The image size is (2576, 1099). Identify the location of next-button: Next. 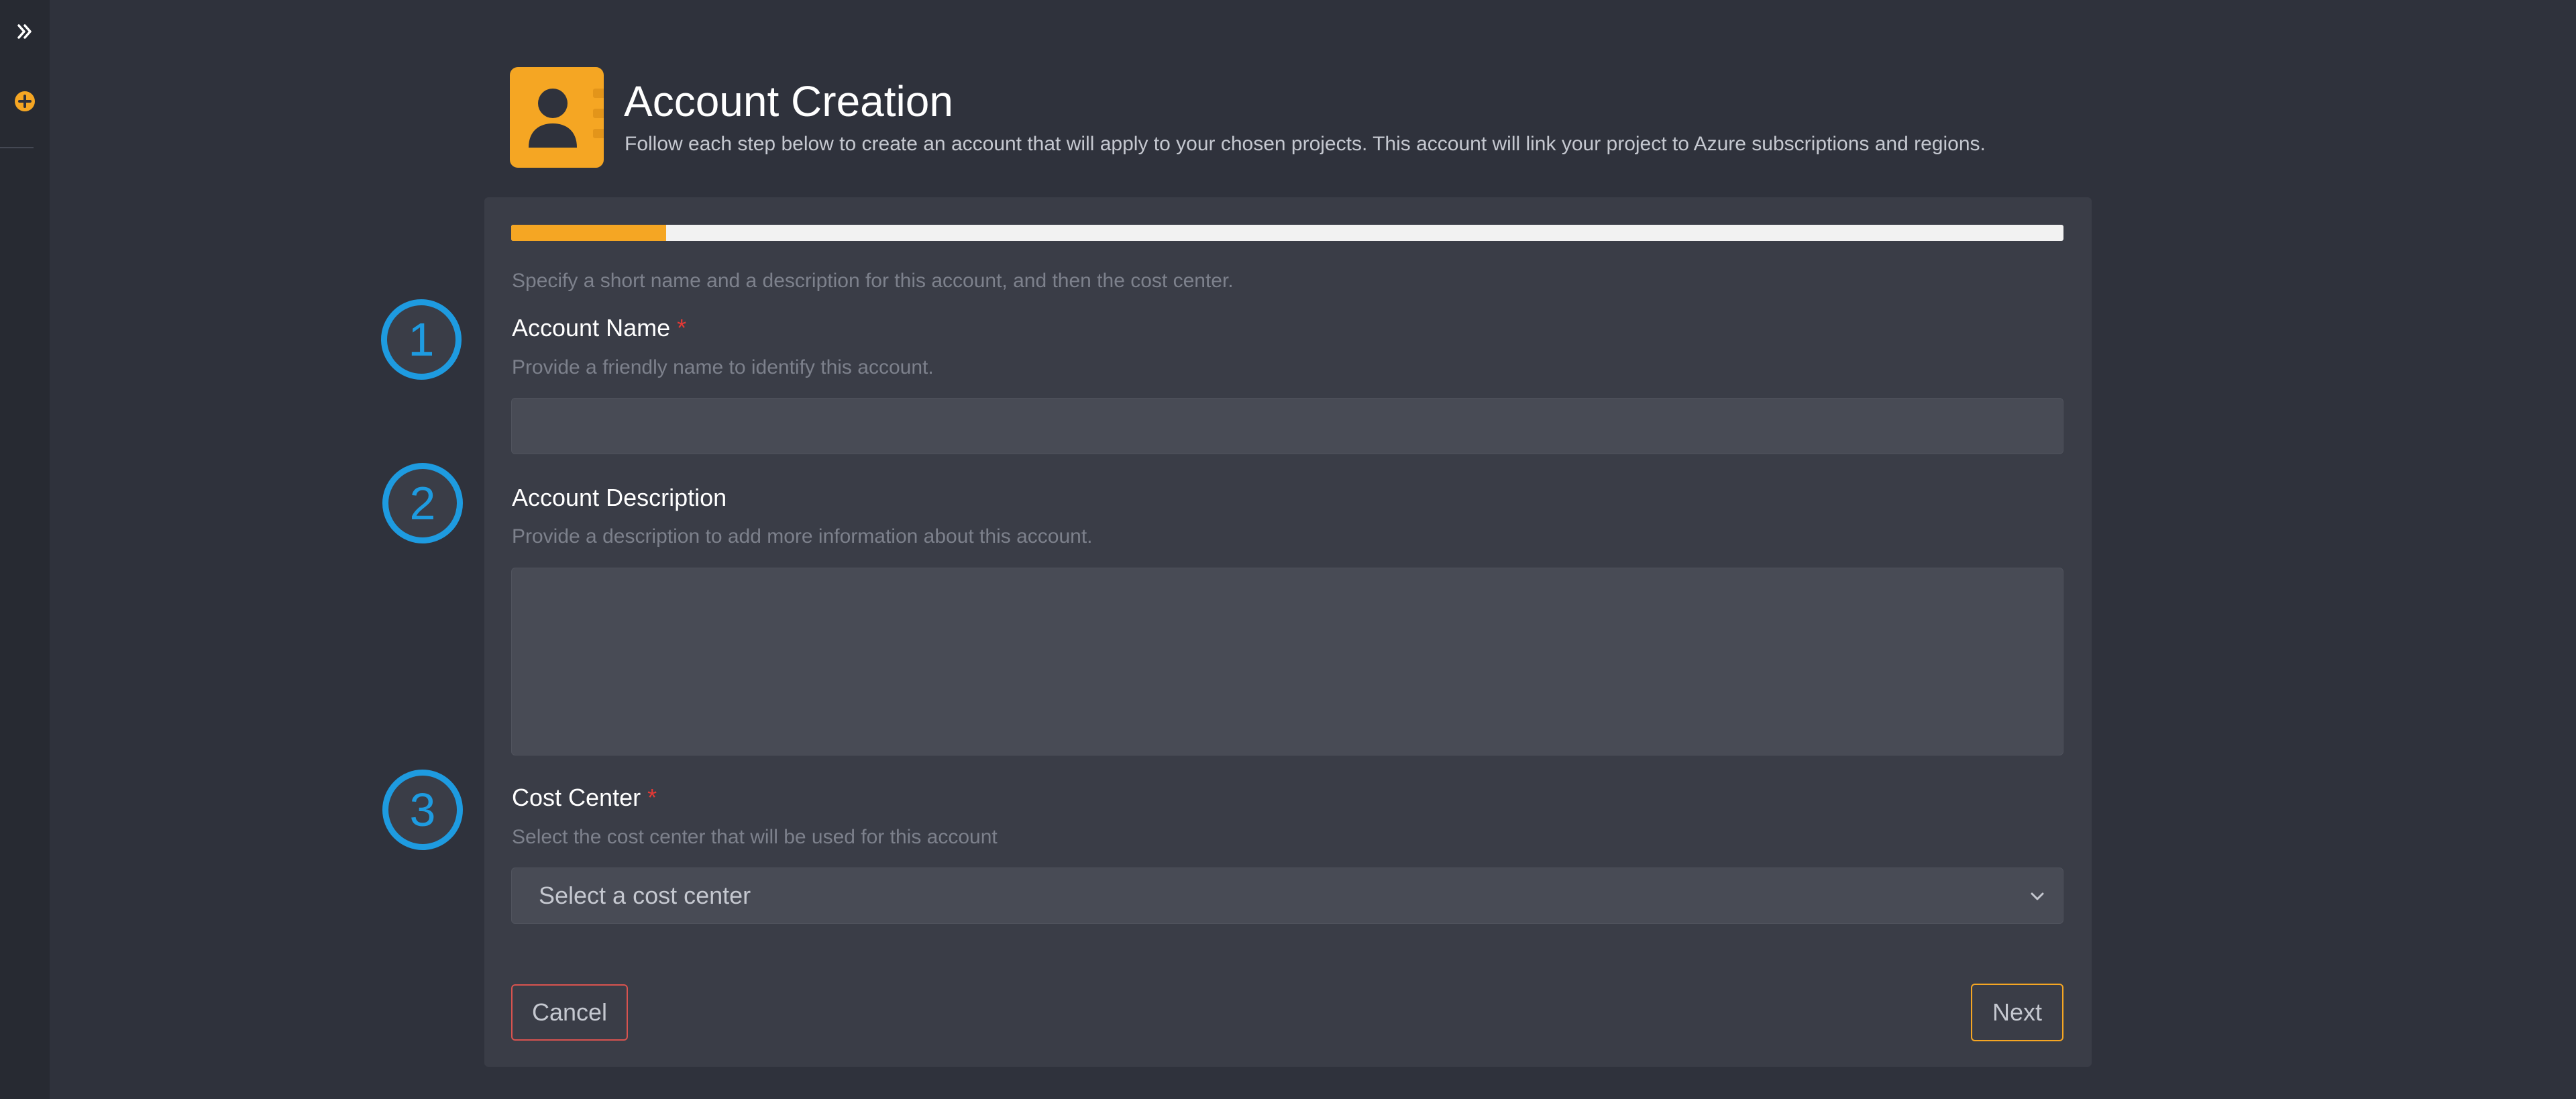
(2017, 1012).